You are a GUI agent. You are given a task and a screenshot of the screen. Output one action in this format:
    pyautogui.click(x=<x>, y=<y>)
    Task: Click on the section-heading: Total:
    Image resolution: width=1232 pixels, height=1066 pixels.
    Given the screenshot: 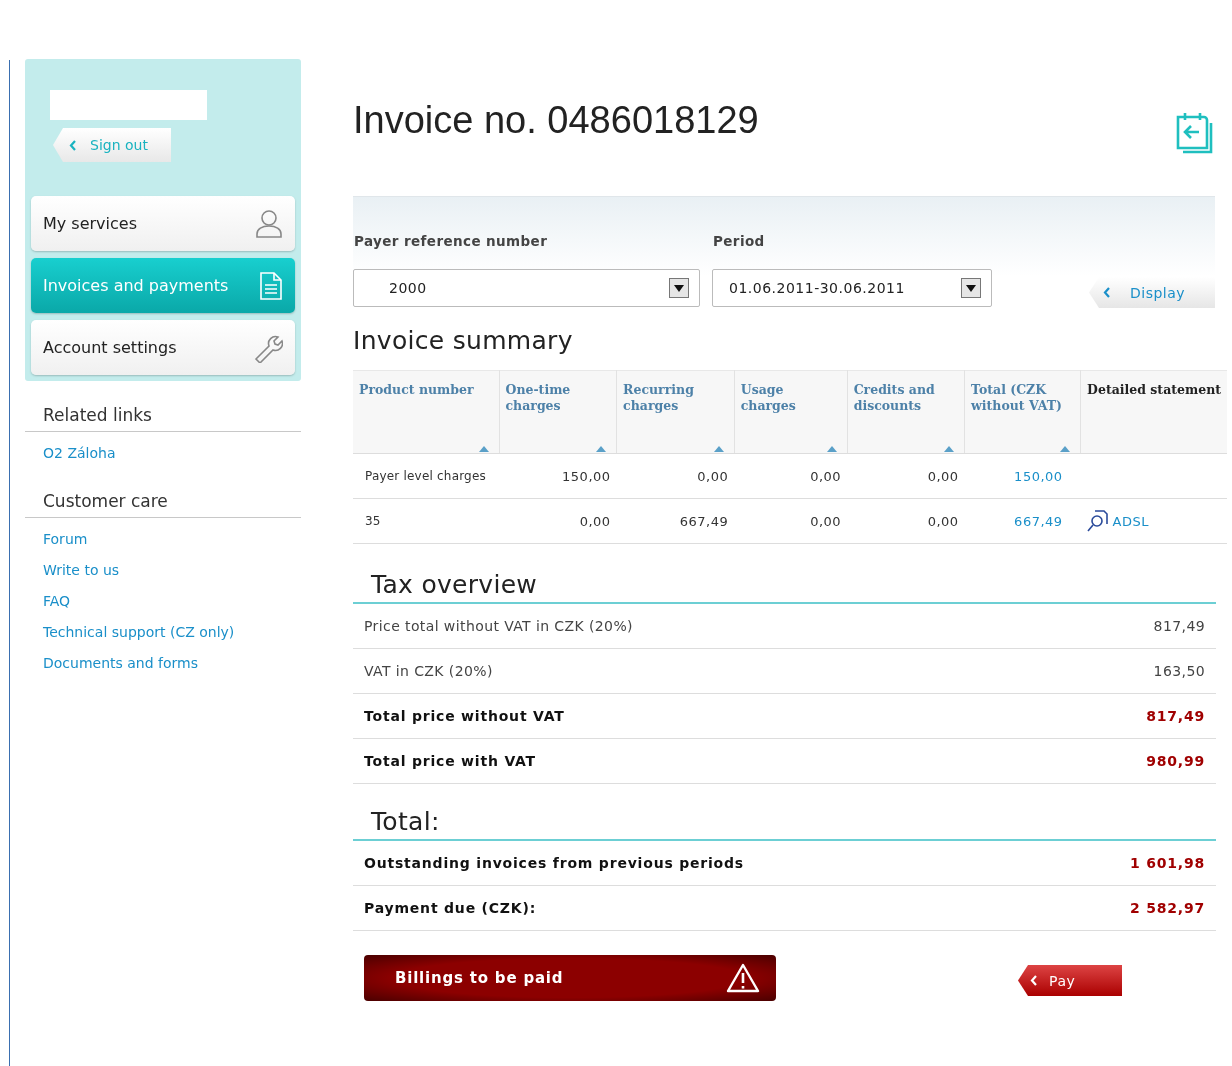 What is the action you would take?
    pyautogui.click(x=406, y=822)
    